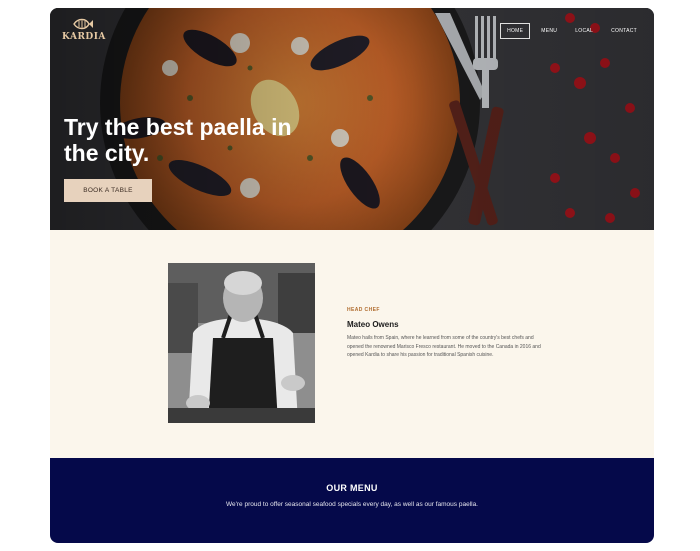 The width and height of the screenshot is (700, 551). I want to click on brand-logo: KARDIA, so click(84, 30).